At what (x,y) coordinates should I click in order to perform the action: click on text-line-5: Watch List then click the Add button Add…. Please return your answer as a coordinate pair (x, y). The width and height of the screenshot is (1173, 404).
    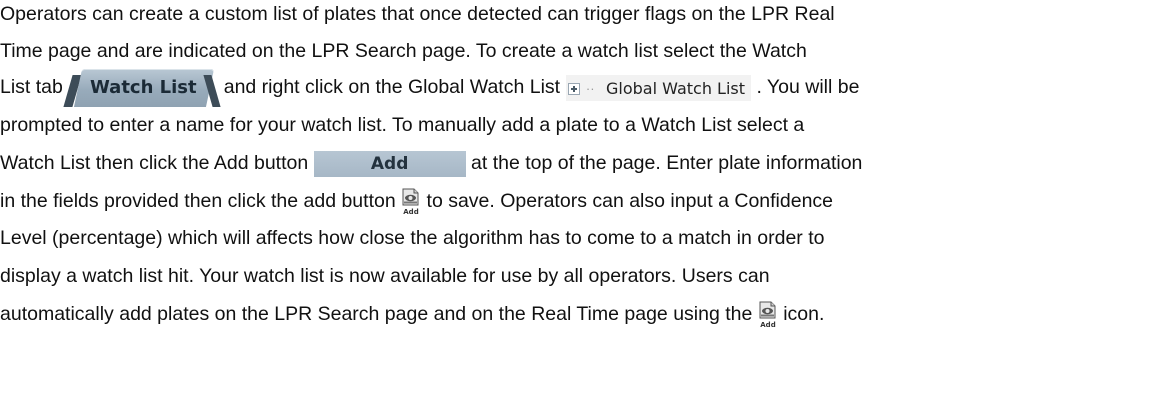
    Looking at the image, I should click on (431, 163).